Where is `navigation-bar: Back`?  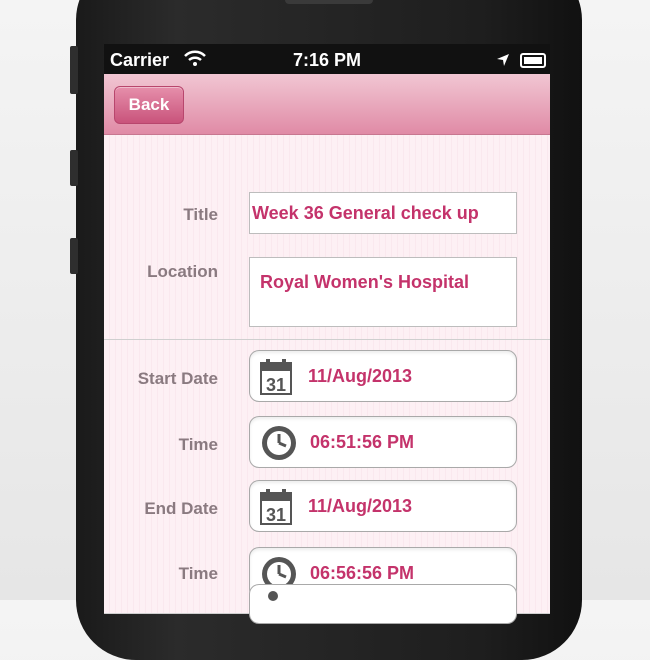 navigation-bar: Back is located at coordinates (327, 104).